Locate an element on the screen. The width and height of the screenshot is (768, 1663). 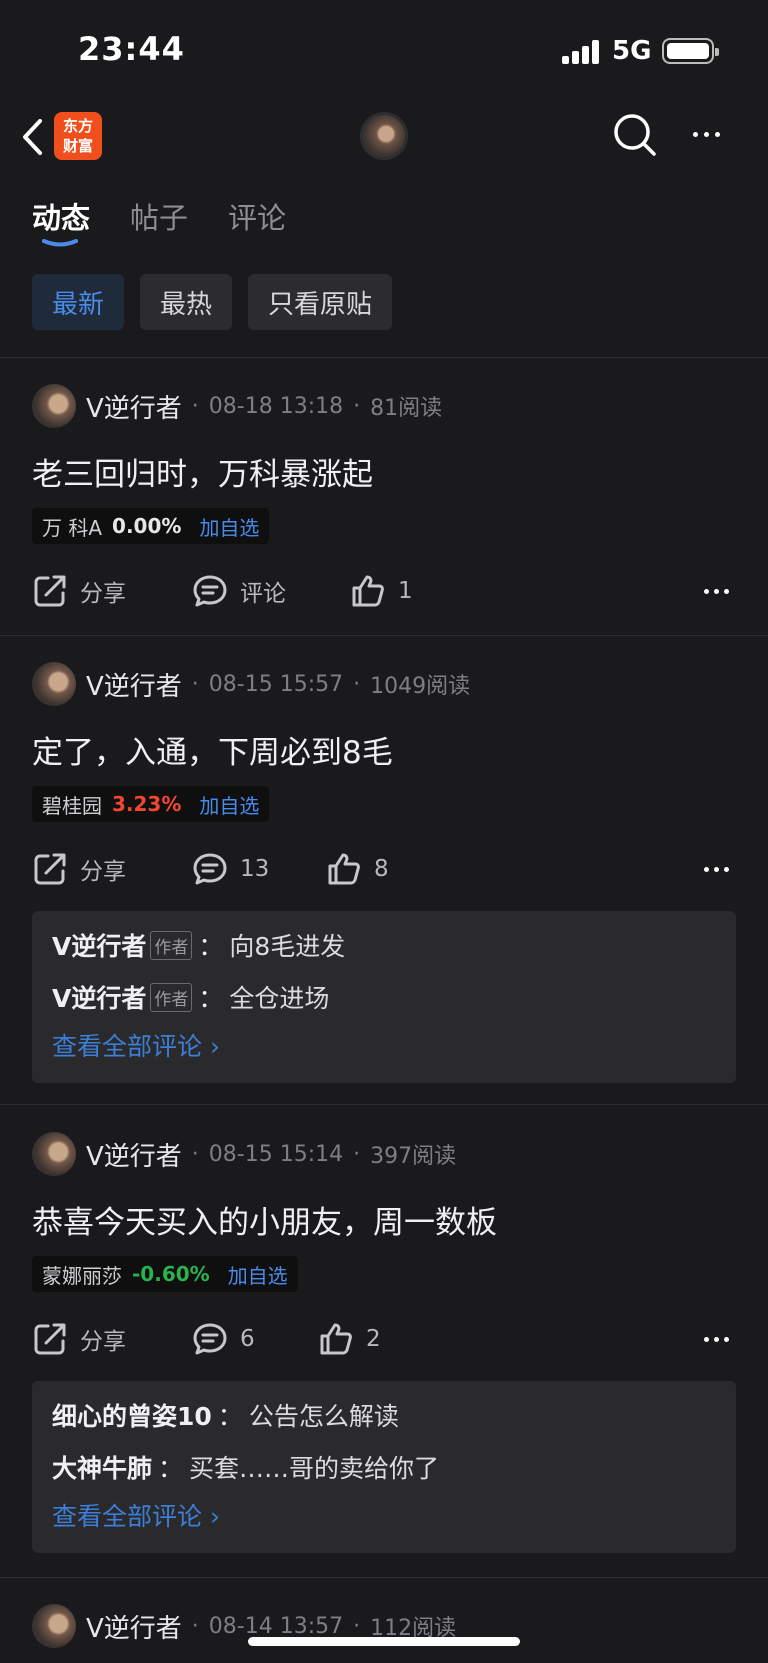
filter-latest: 最新 is located at coordinates (78, 302).